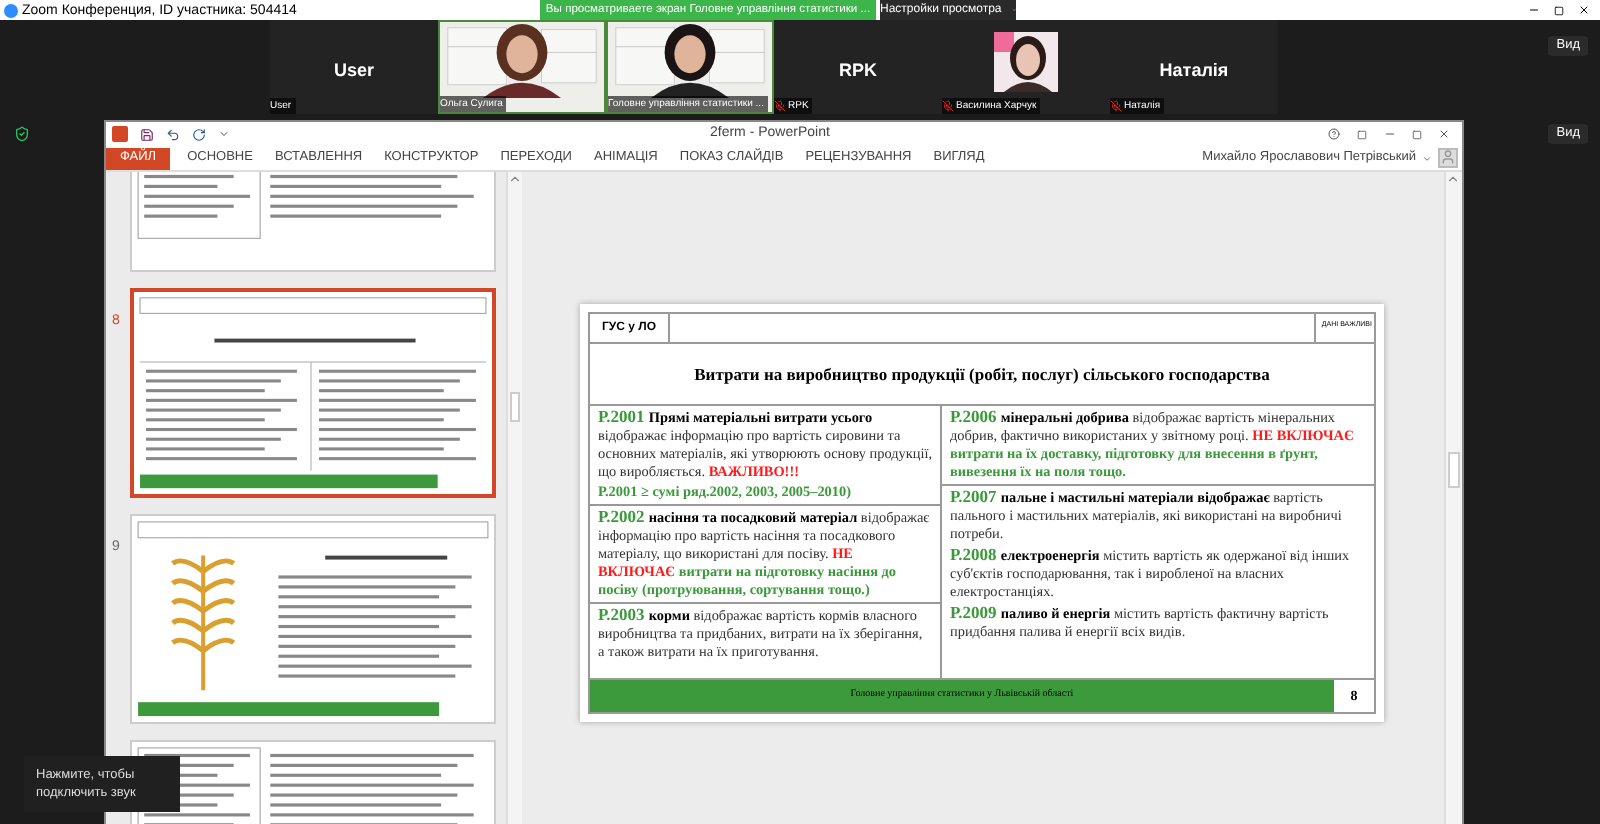 This screenshot has width=1600, height=824. Describe the element at coordinates (120, 134) in the screenshot. I see `powerpoint-logo-icon` at that location.